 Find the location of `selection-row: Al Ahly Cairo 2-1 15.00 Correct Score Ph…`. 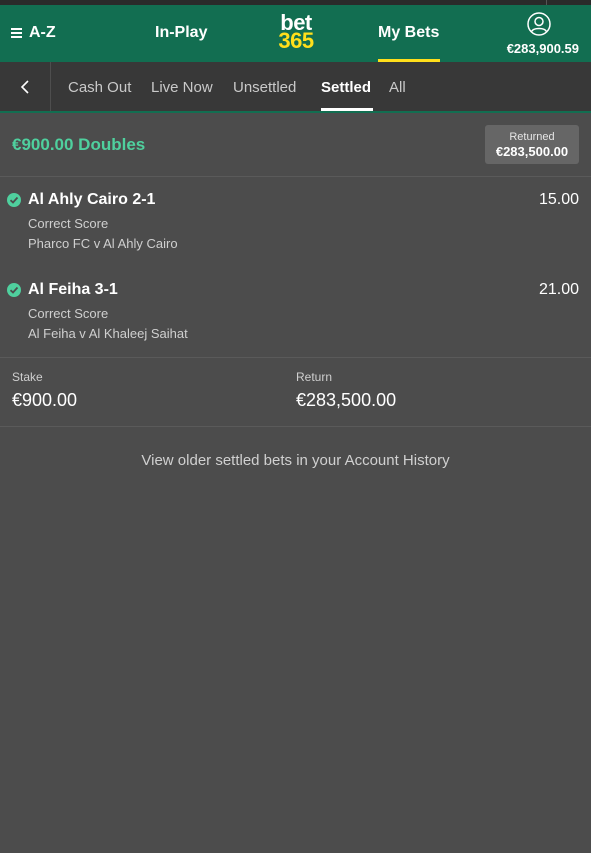

selection-row: Al Ahly Cairo 2-1 15.00 Correct Score Ph… is located at coordinates (295, 222).